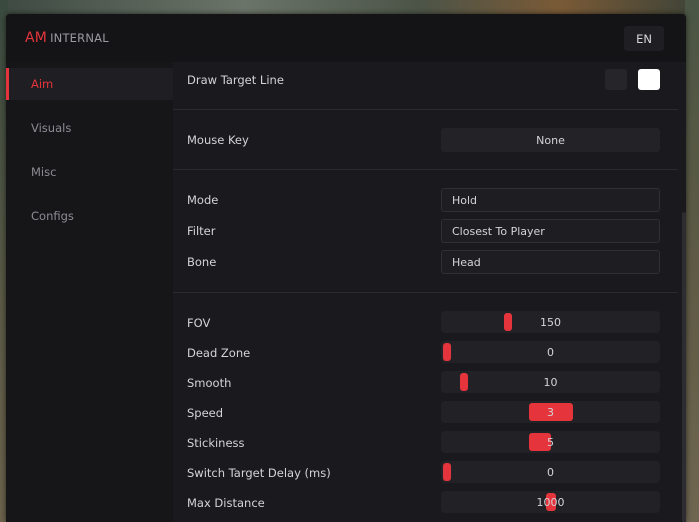 This screenshot has width=699, height=522. Describe the element at coordinates (36, 38) in the screenshot. I see `brand-accent: AM` at that location.